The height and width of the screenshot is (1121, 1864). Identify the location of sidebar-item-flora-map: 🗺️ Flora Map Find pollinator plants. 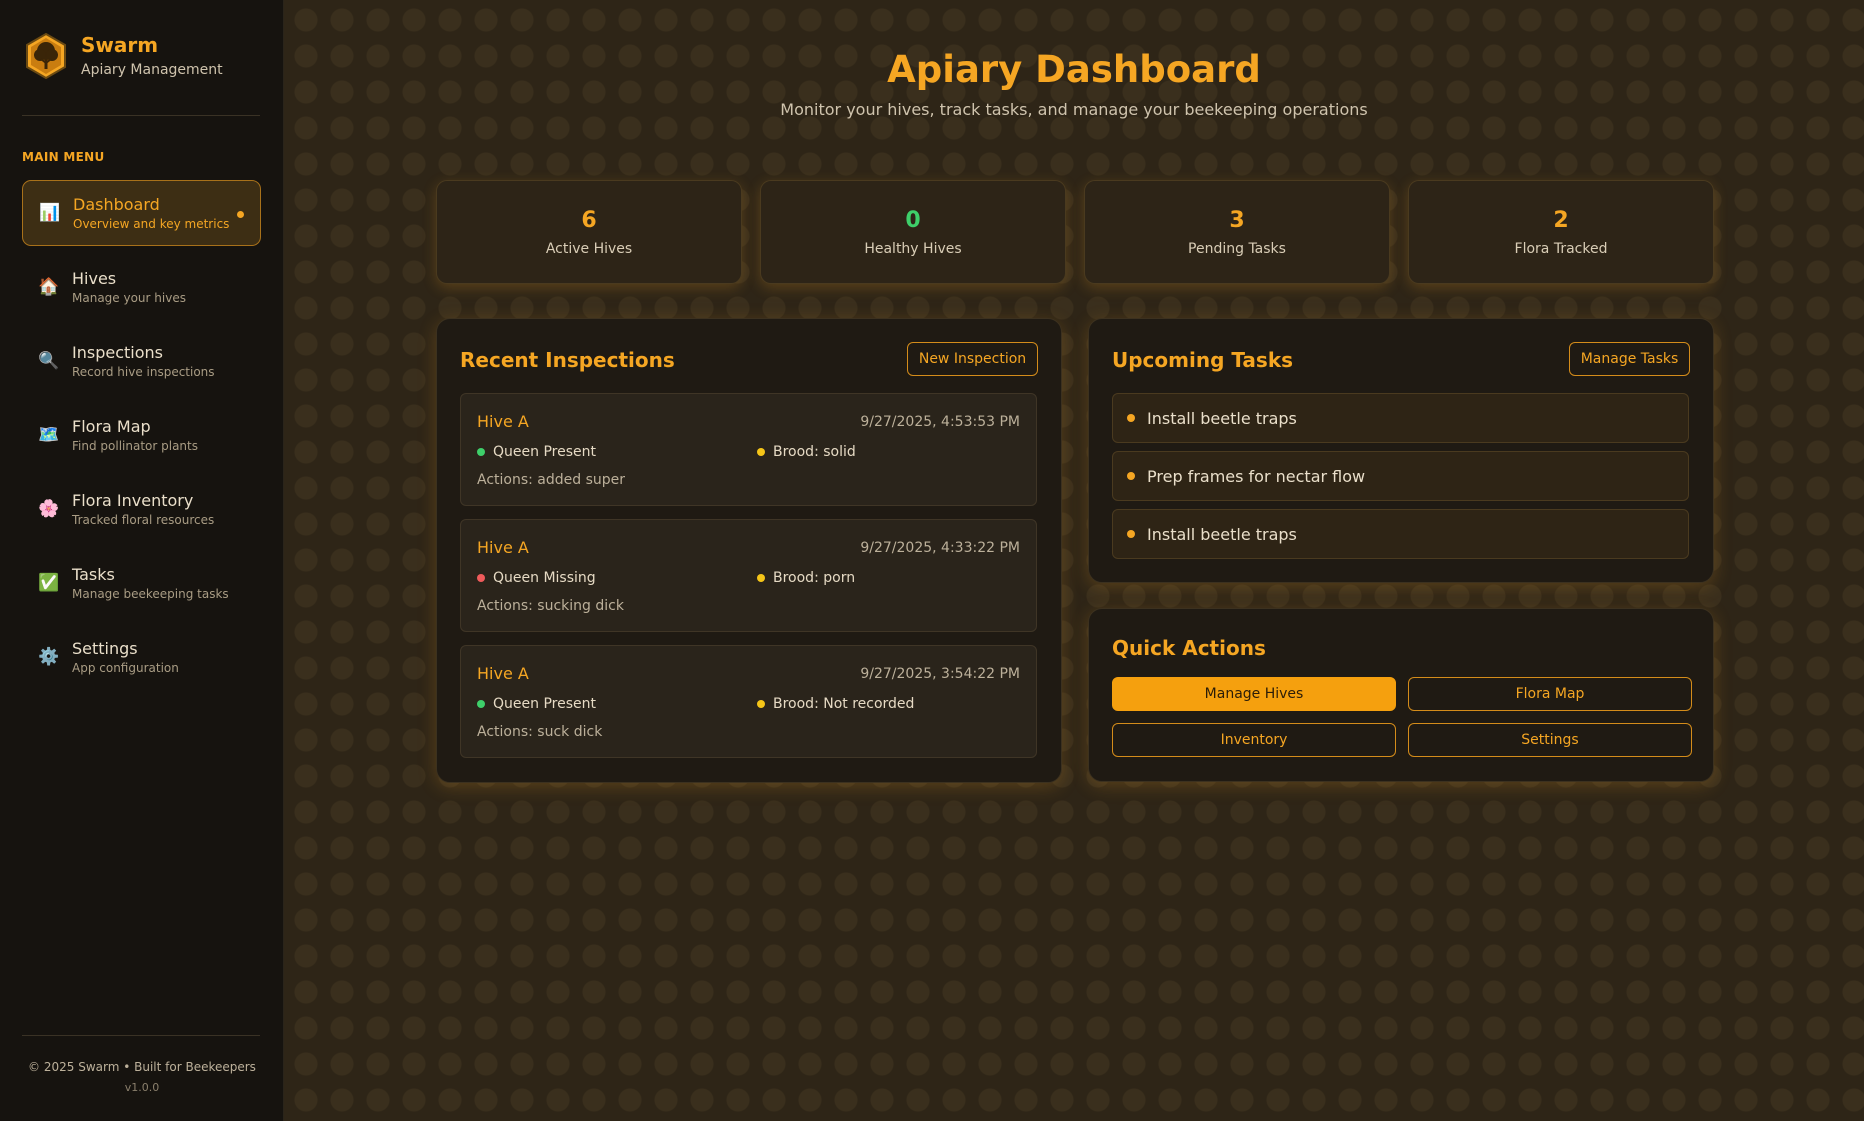
(141, 435).